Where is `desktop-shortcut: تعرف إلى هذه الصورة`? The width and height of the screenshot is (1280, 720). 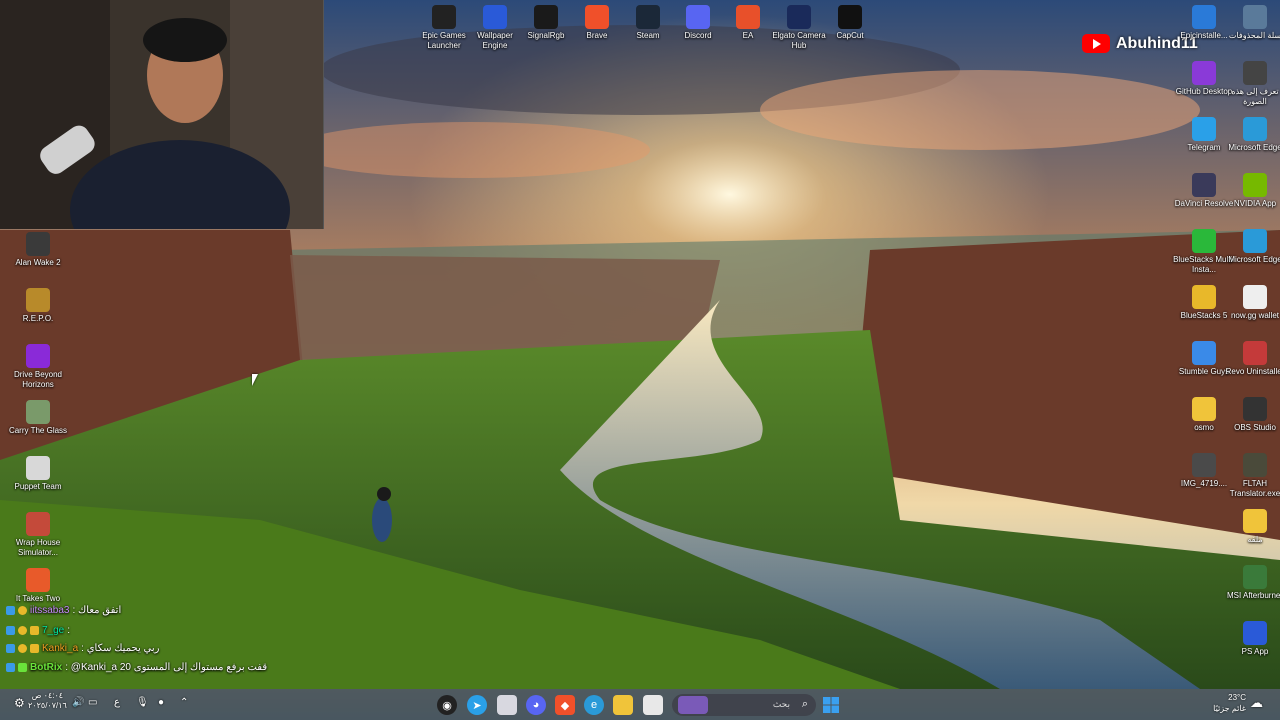
desktop-shortcut: تعرف إلى هذه الصورة is located at coordinates (1252, 84).